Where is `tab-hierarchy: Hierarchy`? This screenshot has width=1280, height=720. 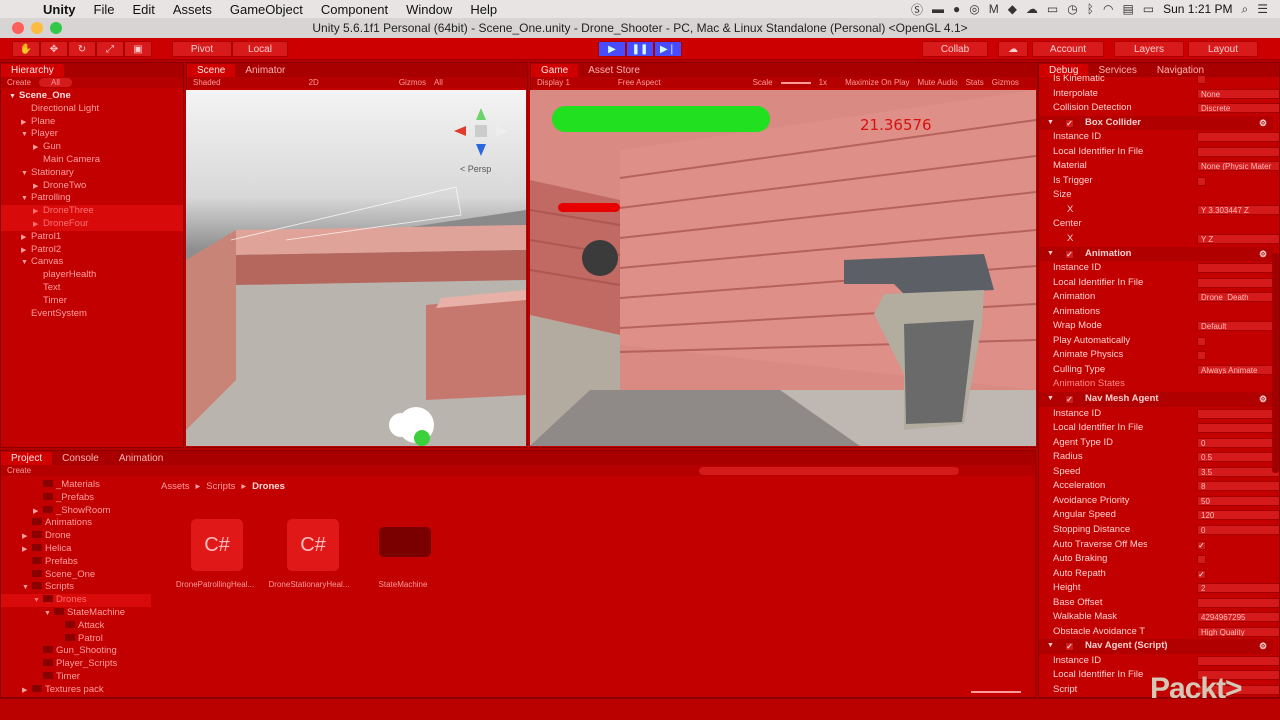
tab-hierarchy: Hierarchy is located at coordinates (32, 70).